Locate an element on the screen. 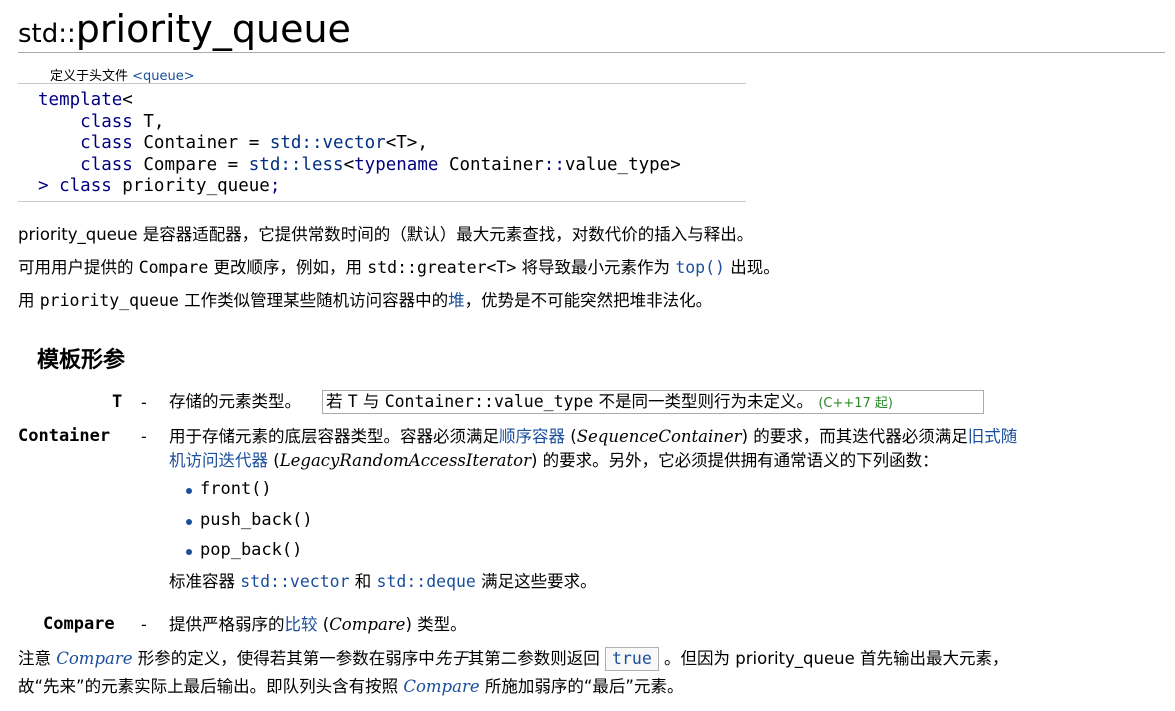 The width and height of the screenshot is (1175, 711). header-label: 定义于头文件 is located at coordinates (91, 76).